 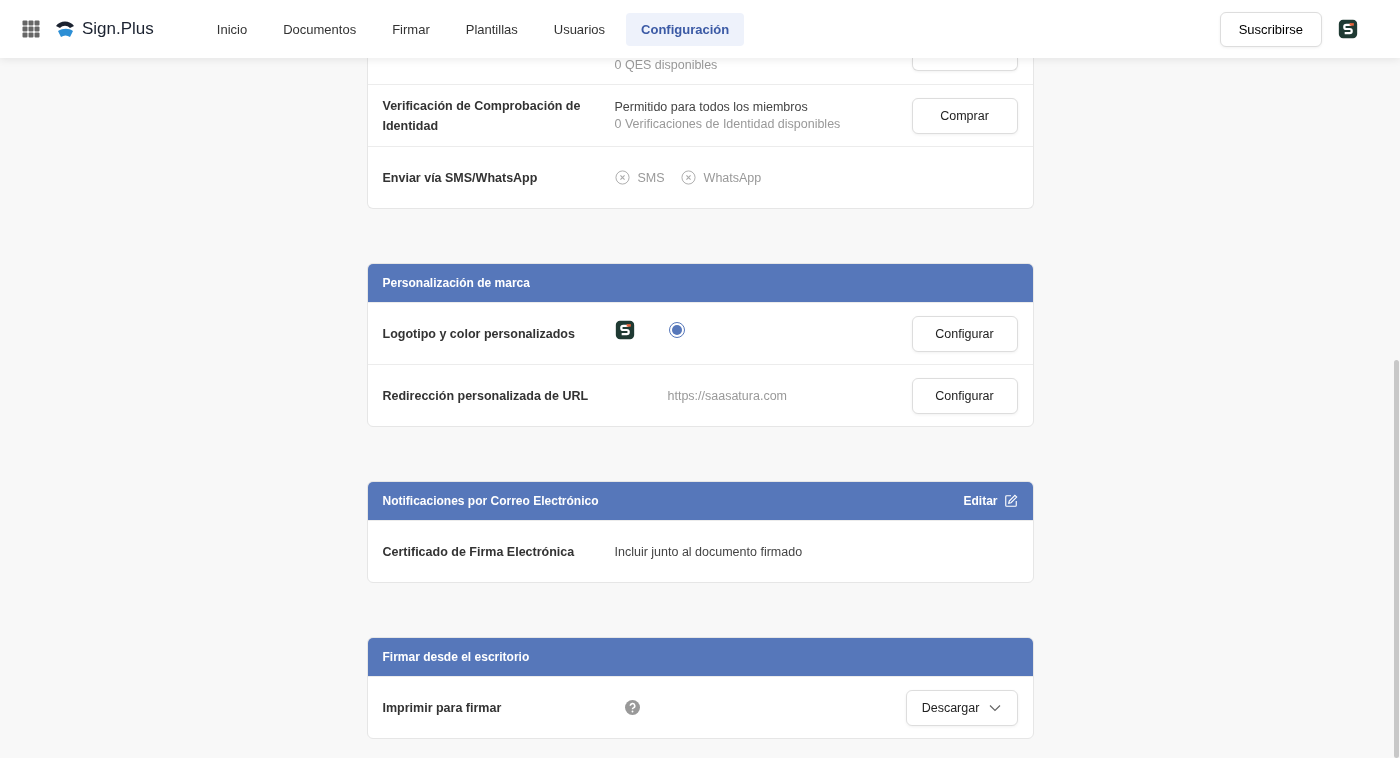 What do you see at coordinates (442, 708) in the screenshot?
I see `setting-label: Imprimir para firmar` at bounding box center [442, 708].